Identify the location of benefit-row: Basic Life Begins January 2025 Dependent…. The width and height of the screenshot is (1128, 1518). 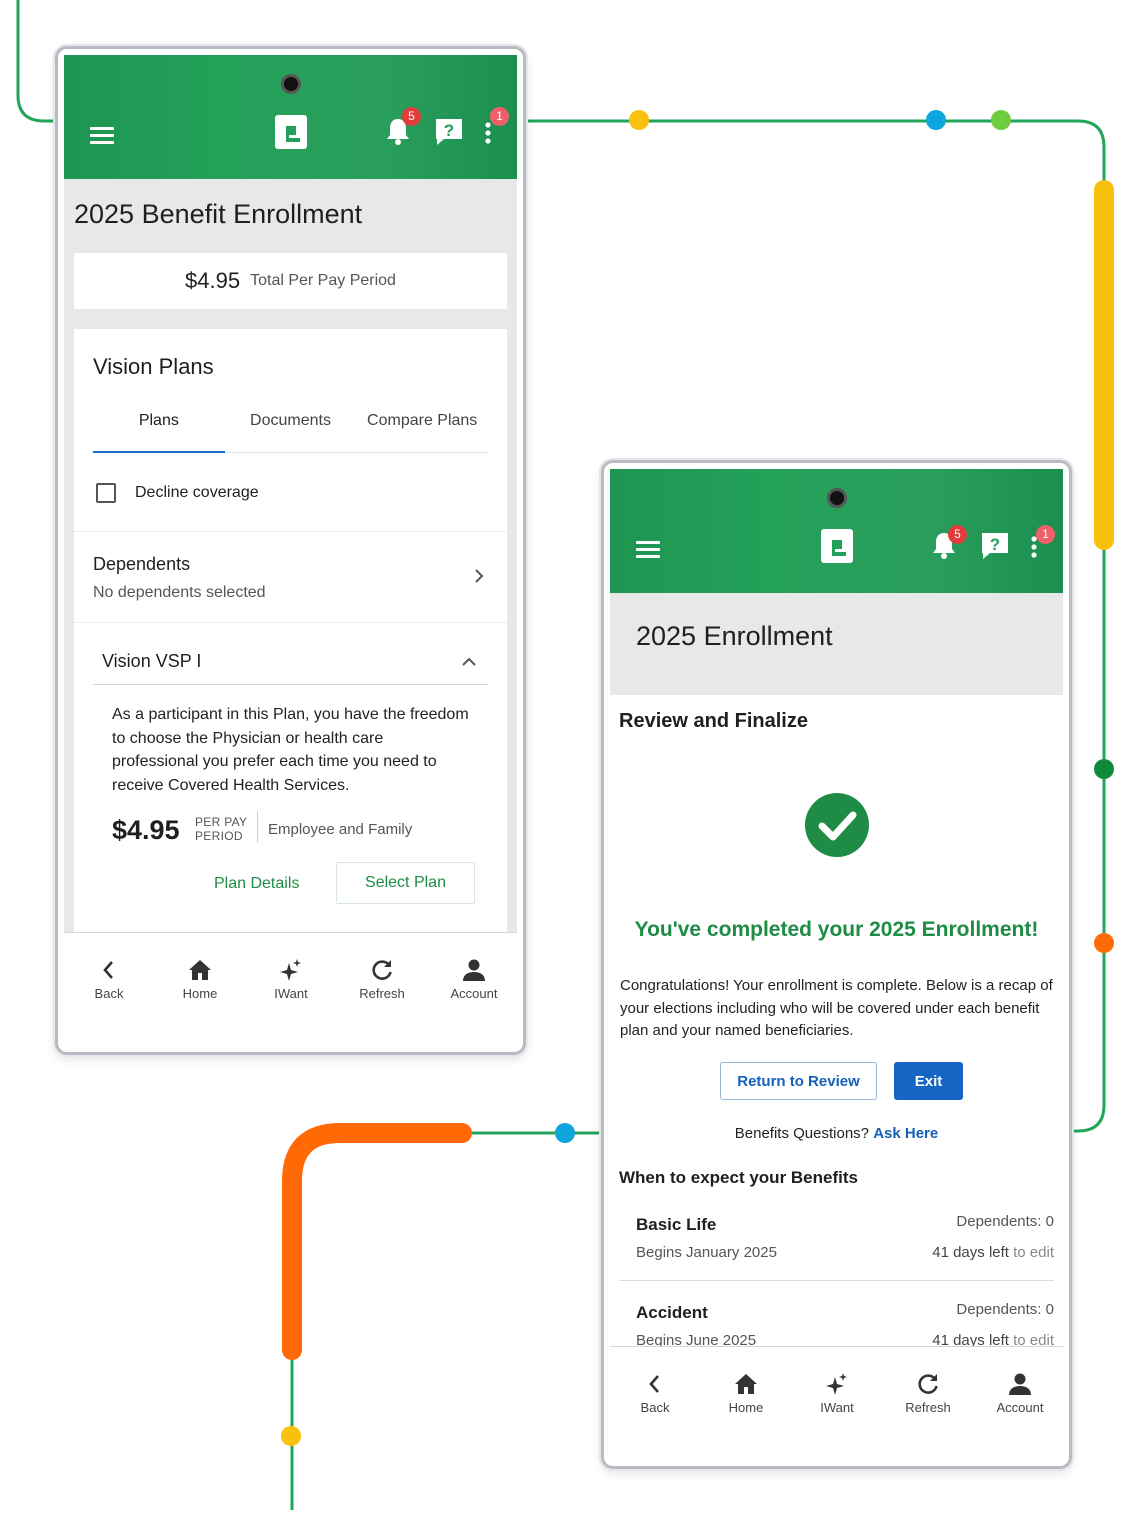
(836, 1240).